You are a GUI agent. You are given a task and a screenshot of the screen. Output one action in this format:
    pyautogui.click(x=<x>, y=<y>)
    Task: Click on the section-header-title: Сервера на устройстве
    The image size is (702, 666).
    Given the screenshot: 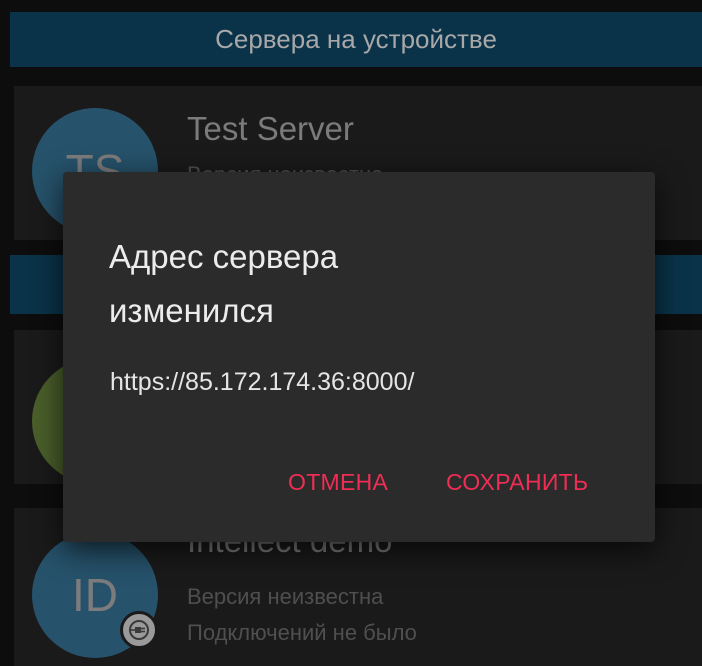 What is the action you would take?
    pyautogui.click(x=356, y=39)
    